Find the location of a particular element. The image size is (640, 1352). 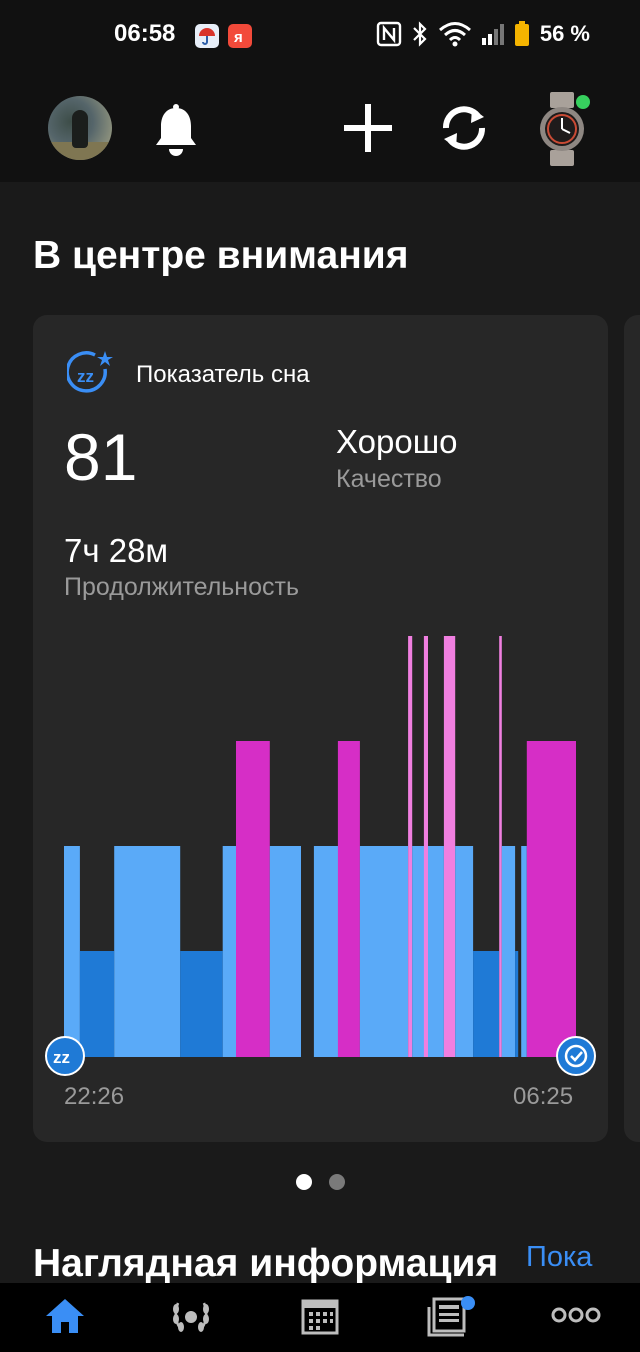

next-card-peek is located at coordinates (632, 728).